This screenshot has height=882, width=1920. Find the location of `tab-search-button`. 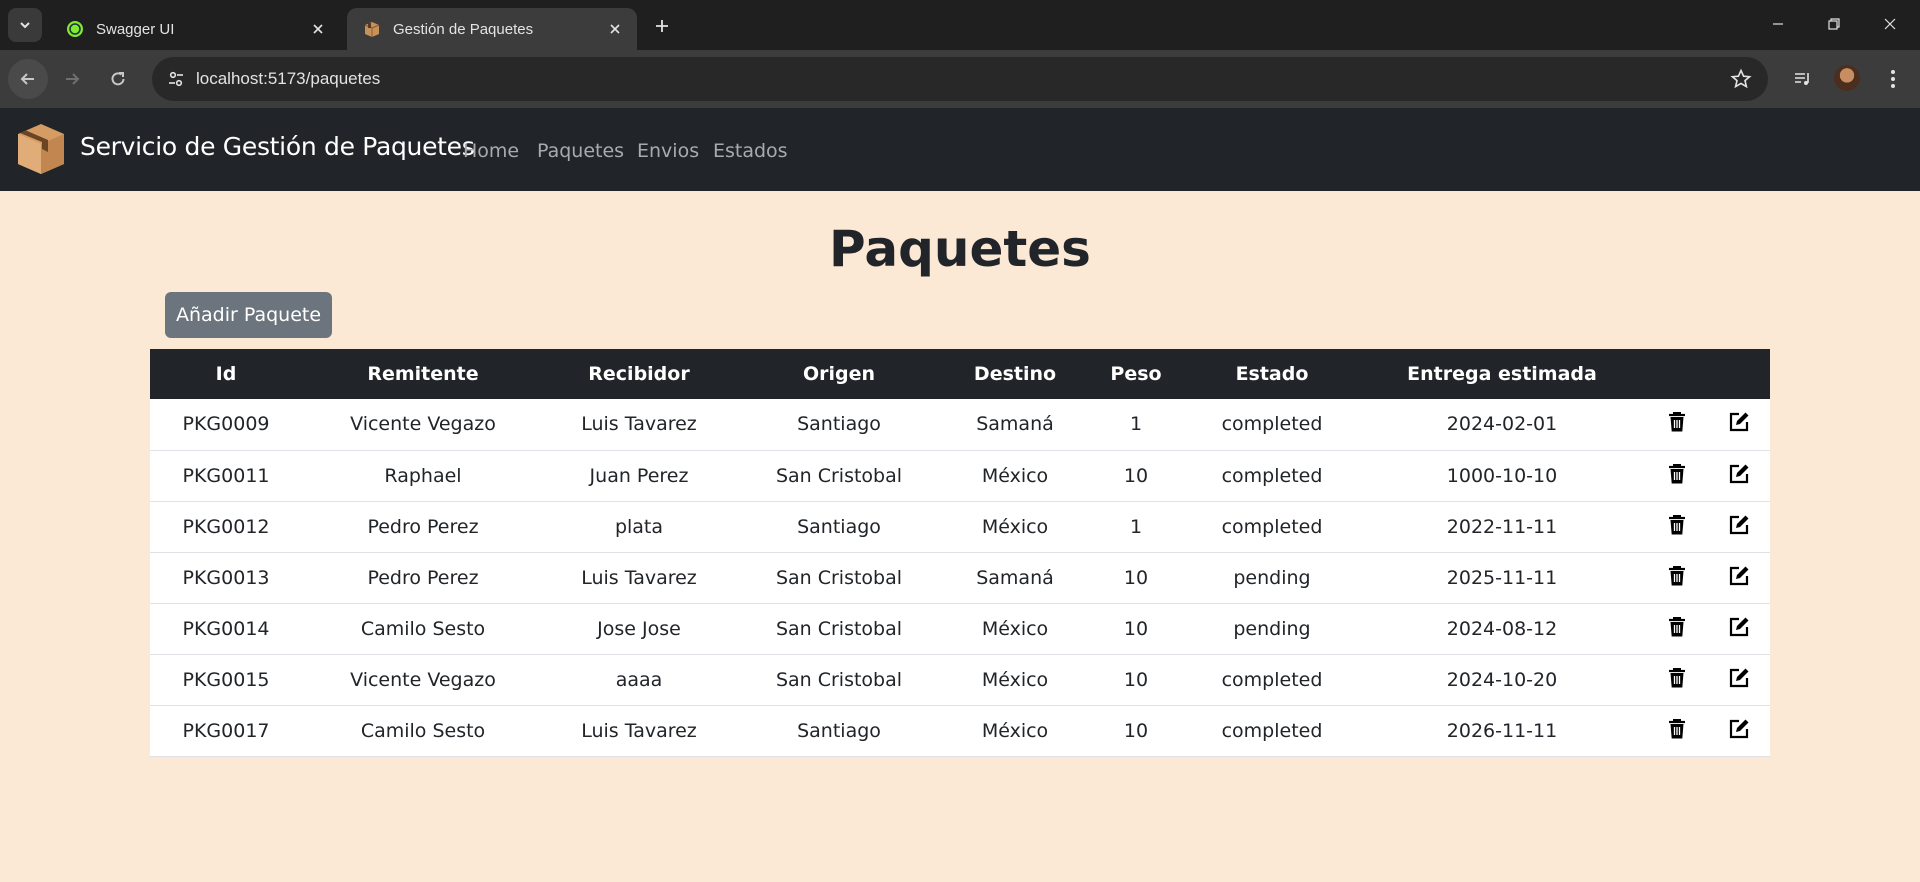

tab-search-button is located at coordinates (25, 25).